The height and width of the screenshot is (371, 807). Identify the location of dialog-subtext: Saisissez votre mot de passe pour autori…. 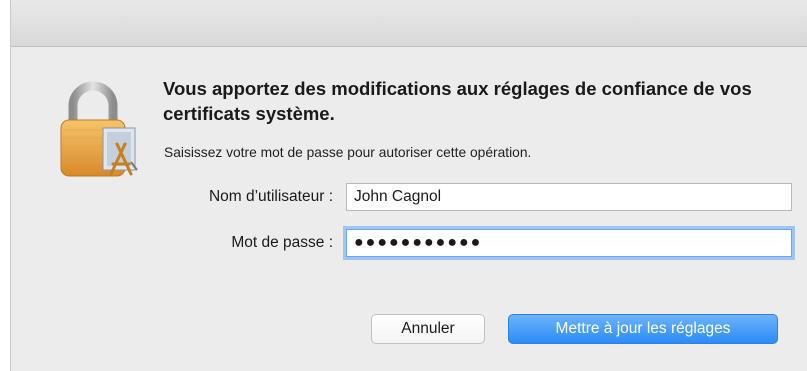
(348, 152).